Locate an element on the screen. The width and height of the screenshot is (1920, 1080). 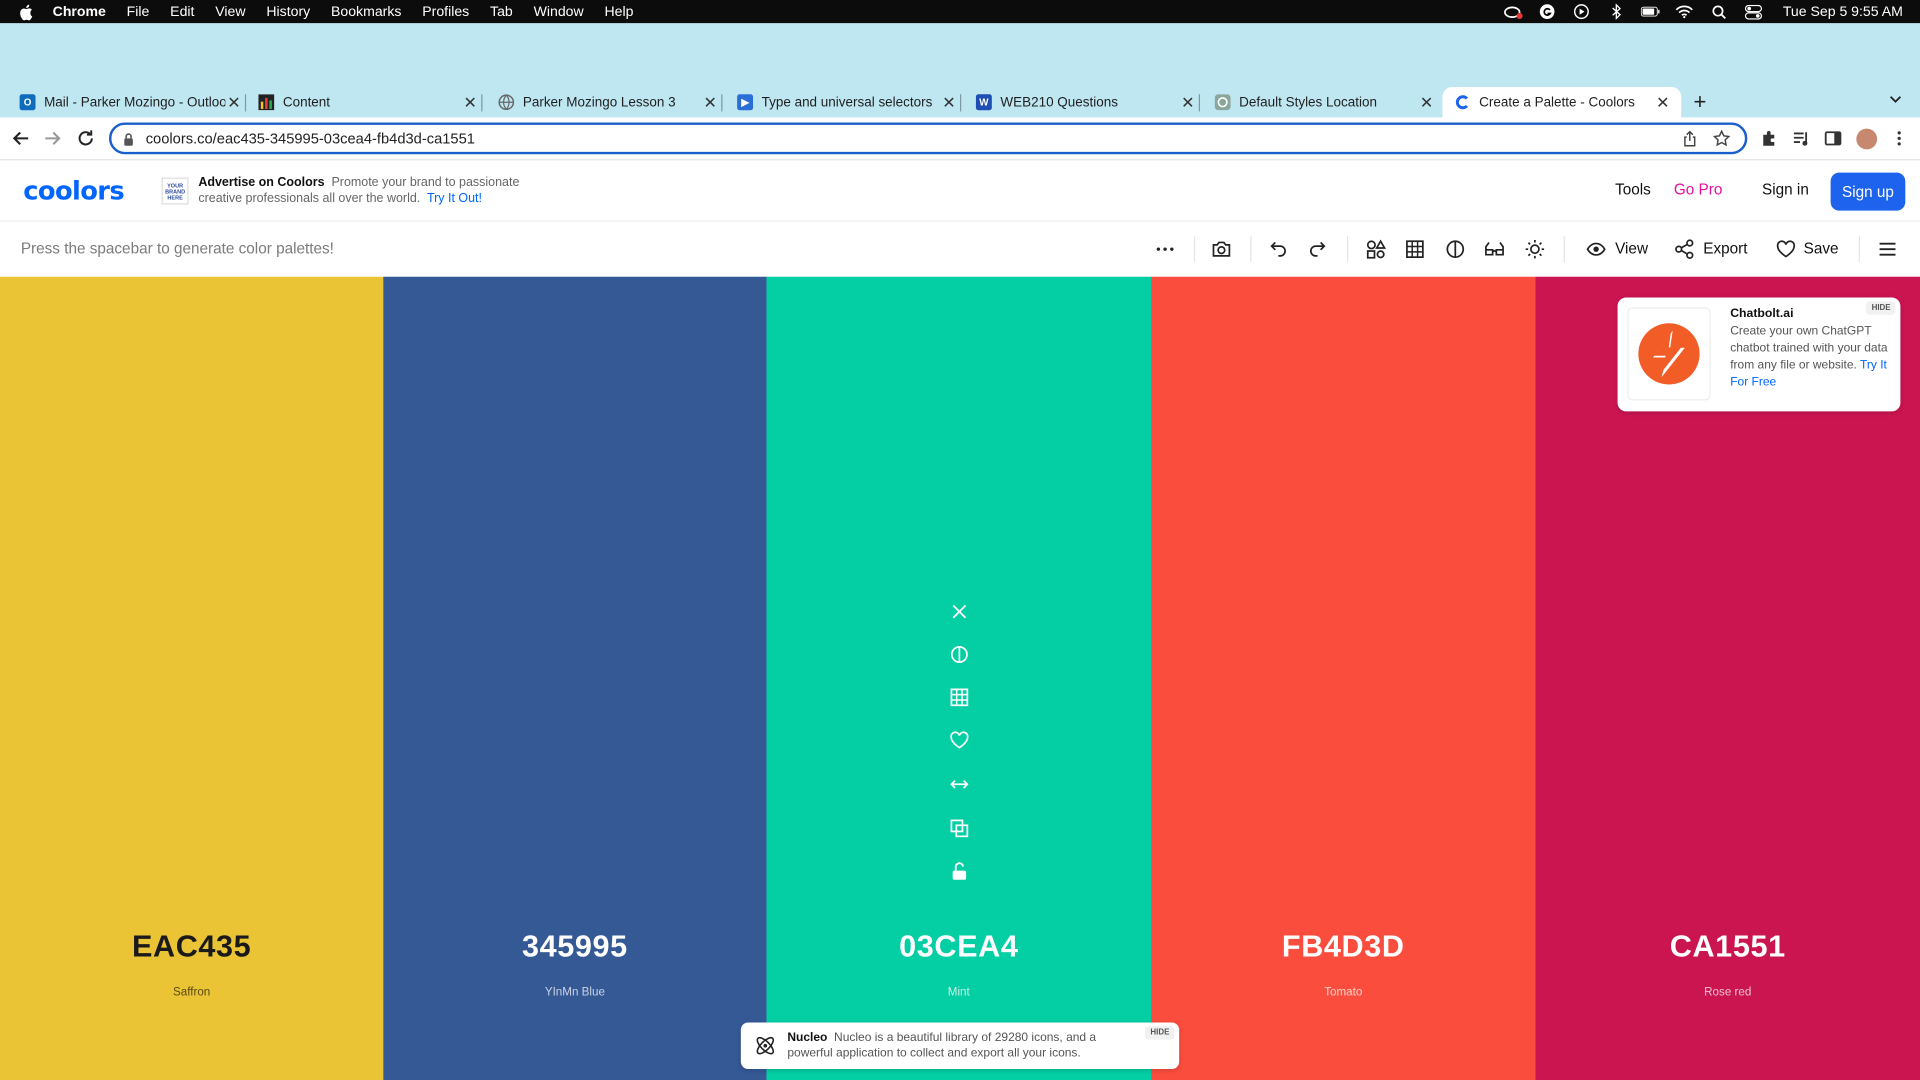
more-horizontal-icon is located at coordinates (1165, 249).